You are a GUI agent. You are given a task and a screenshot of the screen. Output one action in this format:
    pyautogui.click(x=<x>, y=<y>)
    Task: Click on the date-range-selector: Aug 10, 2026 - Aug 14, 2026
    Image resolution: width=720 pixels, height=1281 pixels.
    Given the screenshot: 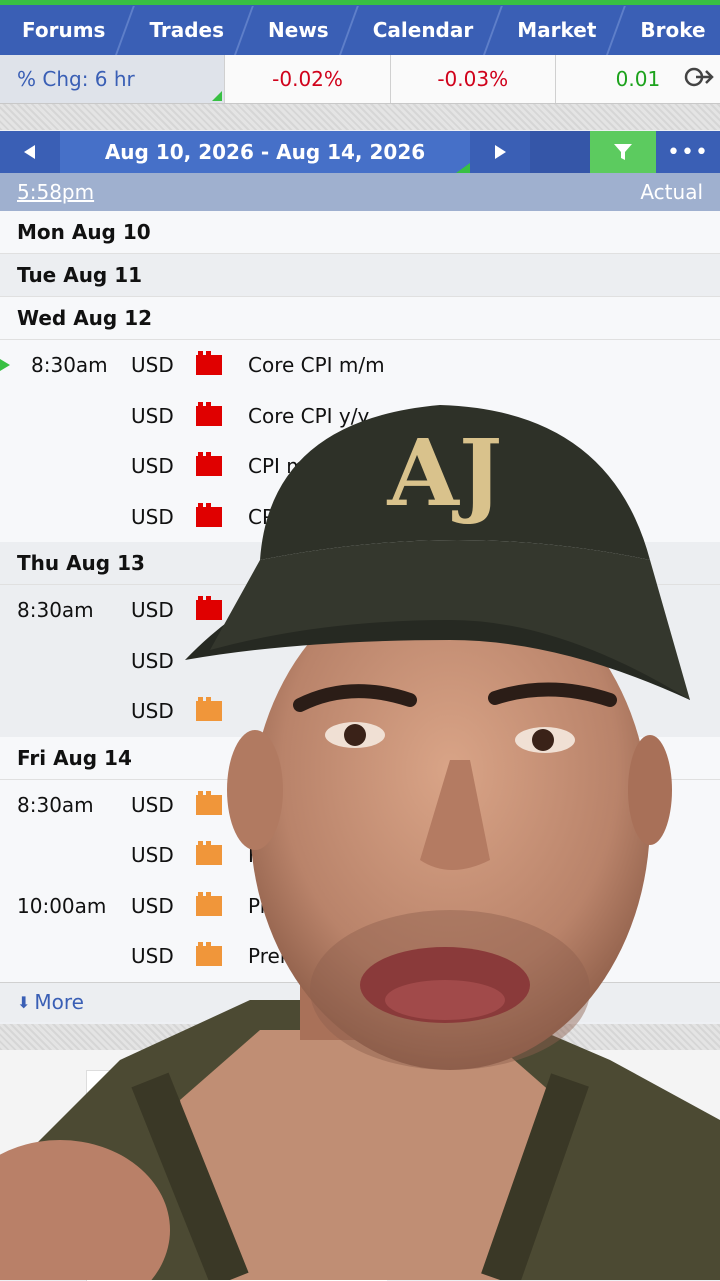 What is the action you would take?
    pyautogui.click(x=265, y=152)
    